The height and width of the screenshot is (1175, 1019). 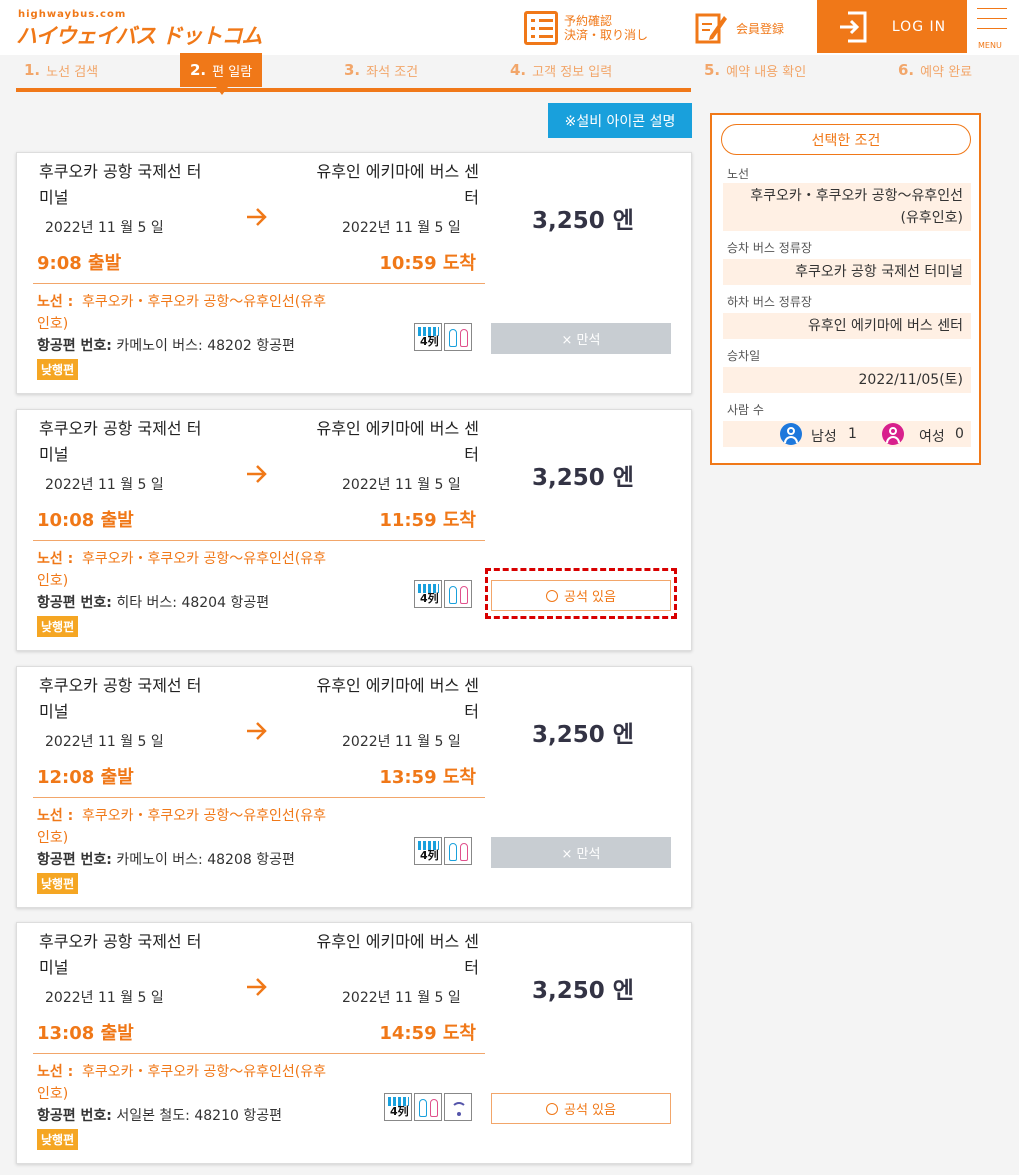 What do you see at coordinates (935, 70) in the screenshot?
I see `step-complete: 6. 예약 완료` at bounding box center [935, 70].